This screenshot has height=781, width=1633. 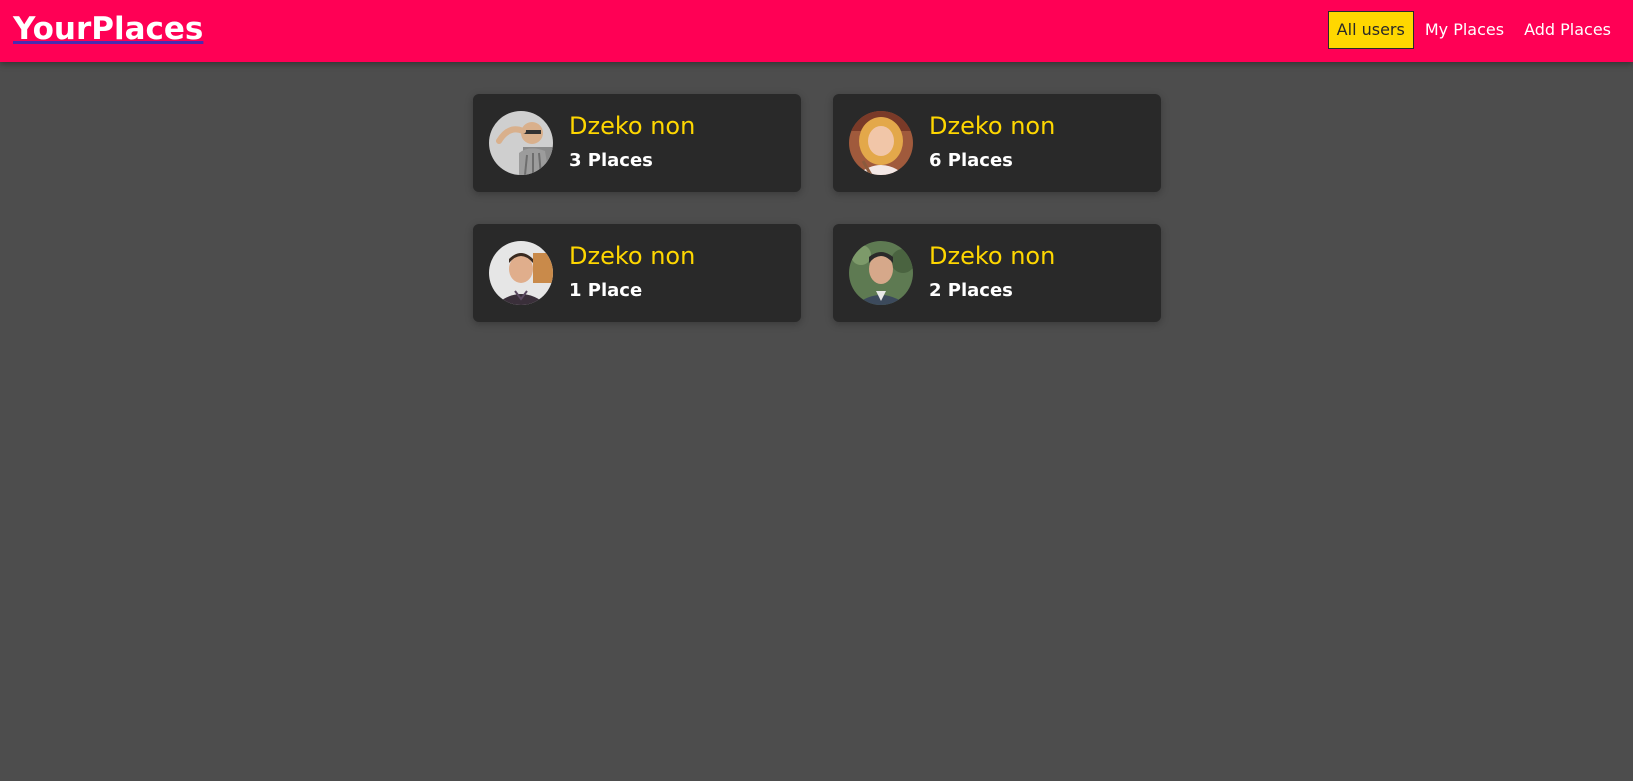 What do you see at coordinates (1370, 30) in the screenshot?
I see `nav-all-users: All users` at bounding box center [1370, 30].